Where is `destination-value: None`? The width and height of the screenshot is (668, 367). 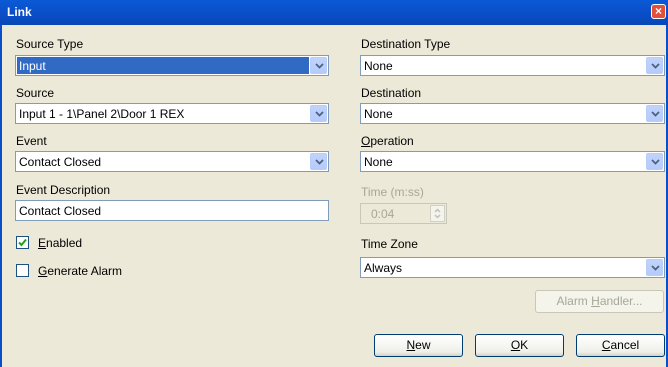
destination-value: None is located at coordinates (378, 114).